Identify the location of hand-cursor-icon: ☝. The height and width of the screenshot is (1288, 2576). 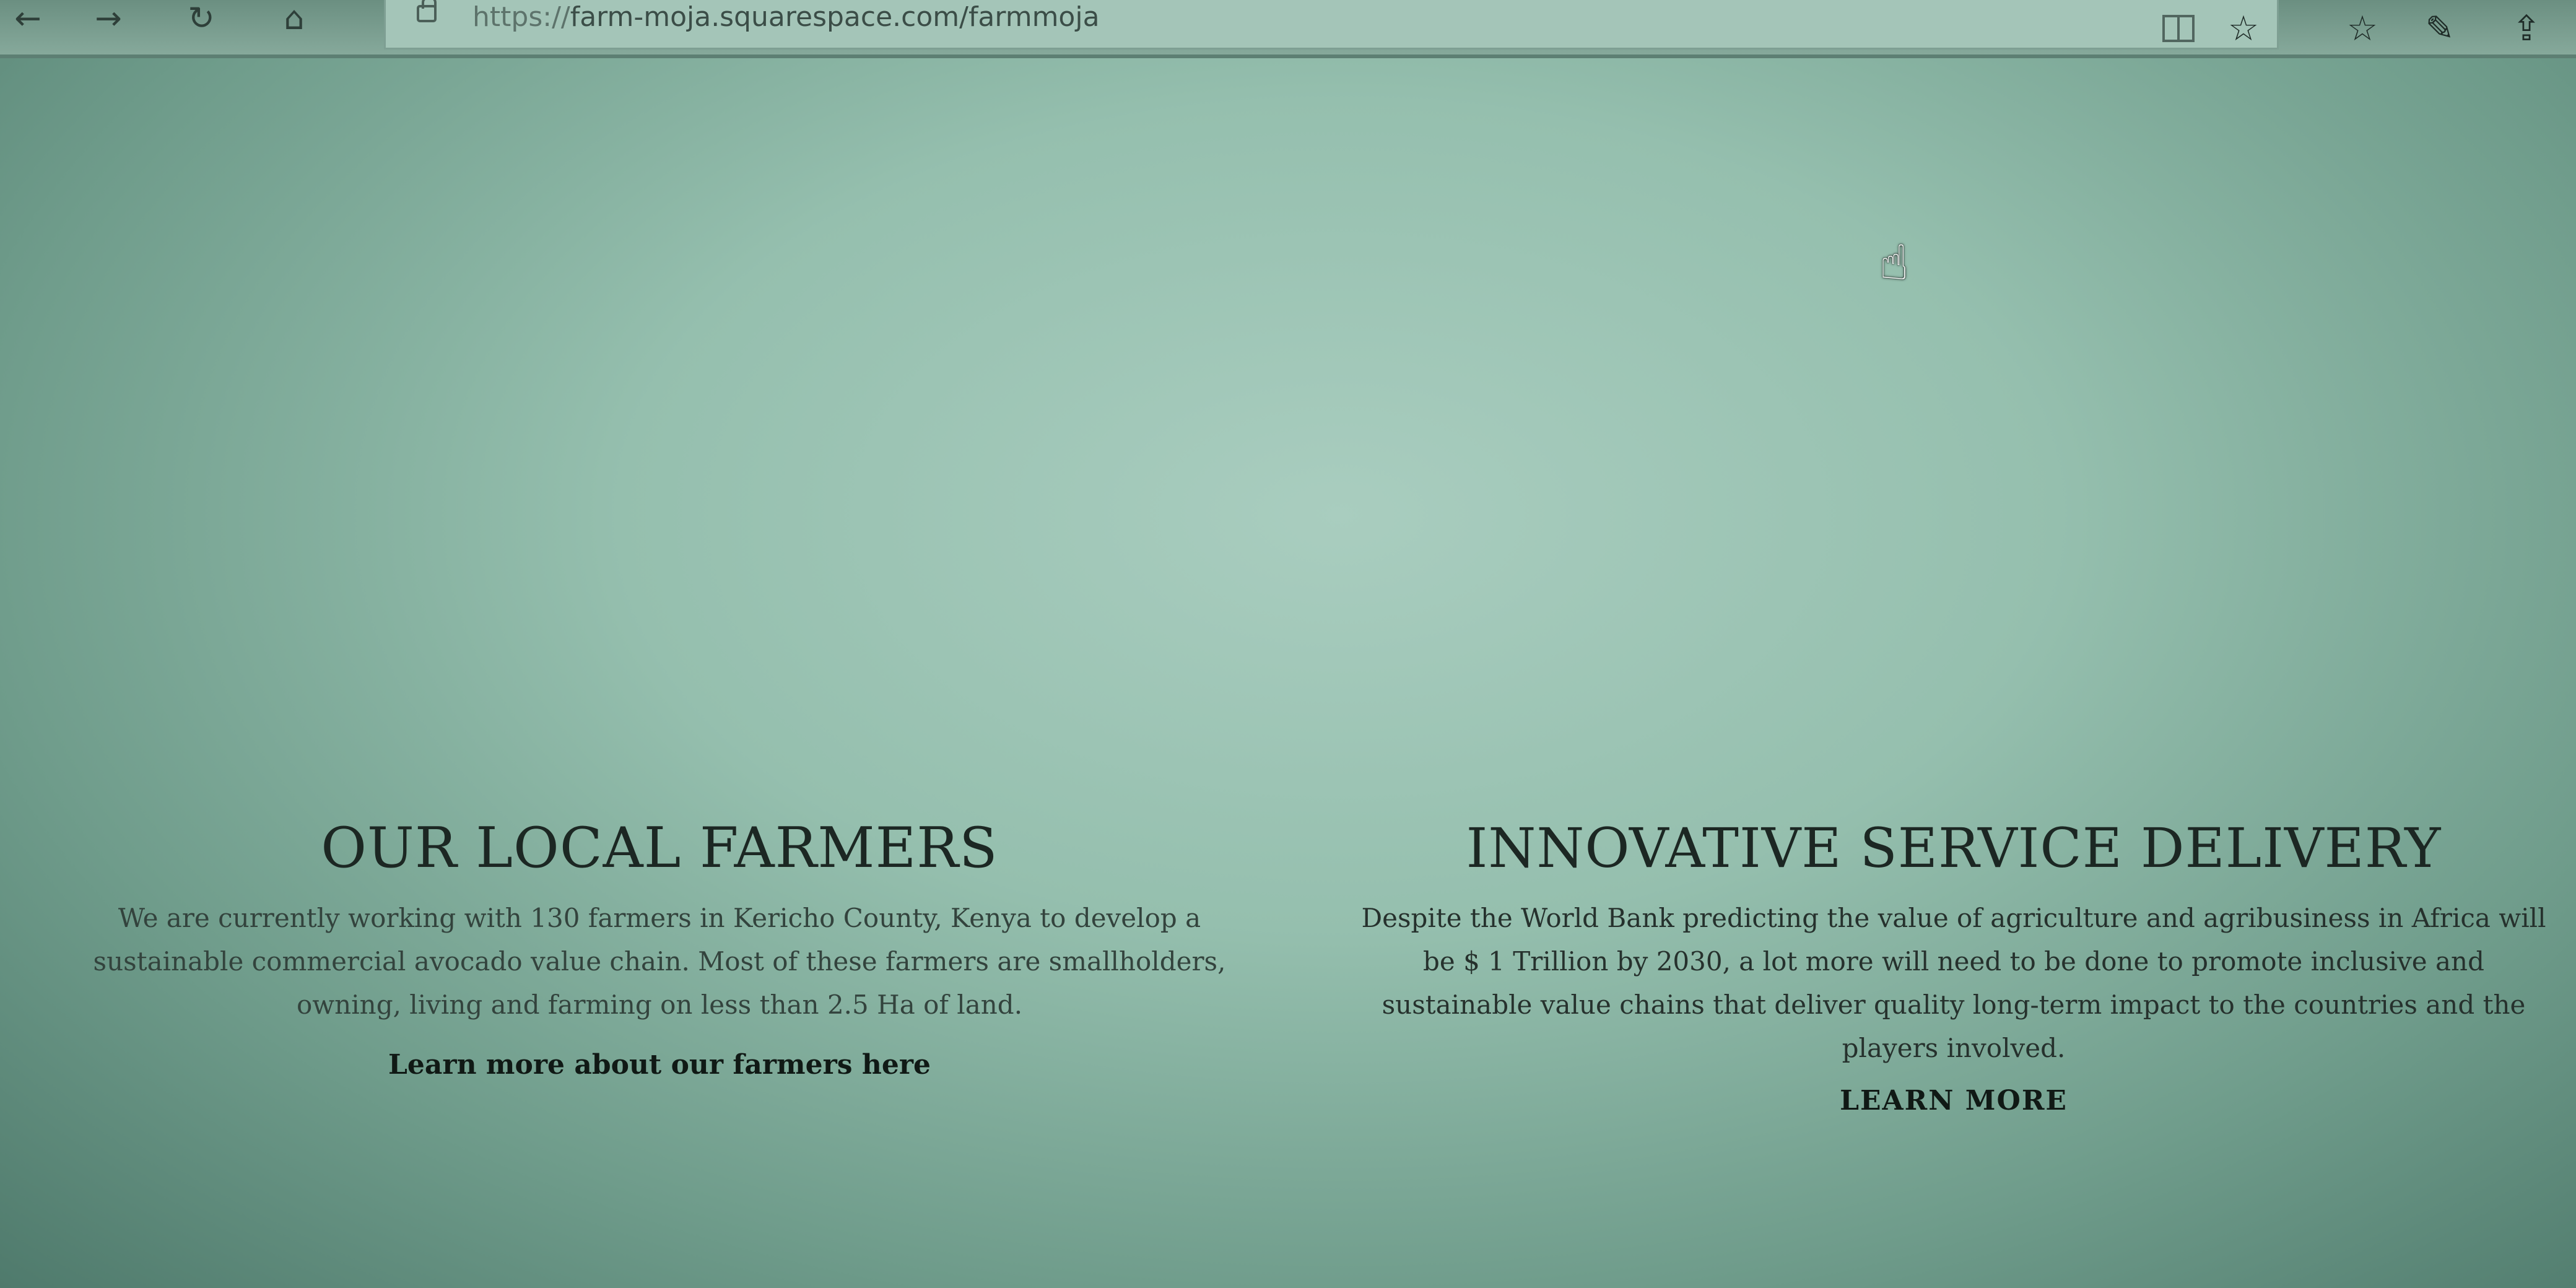
(1894, 263).